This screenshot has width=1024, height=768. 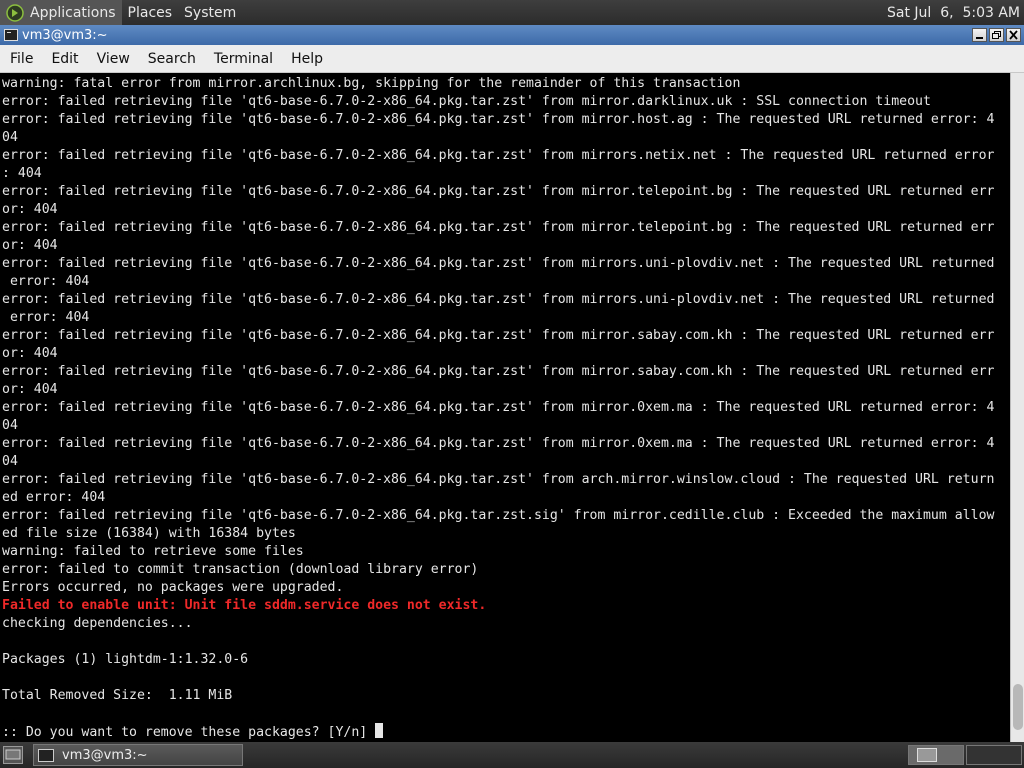 What do you see at coordinates (979, 35) in the screenshot?
I see `minimize-button` at bounding box center [979, 35].